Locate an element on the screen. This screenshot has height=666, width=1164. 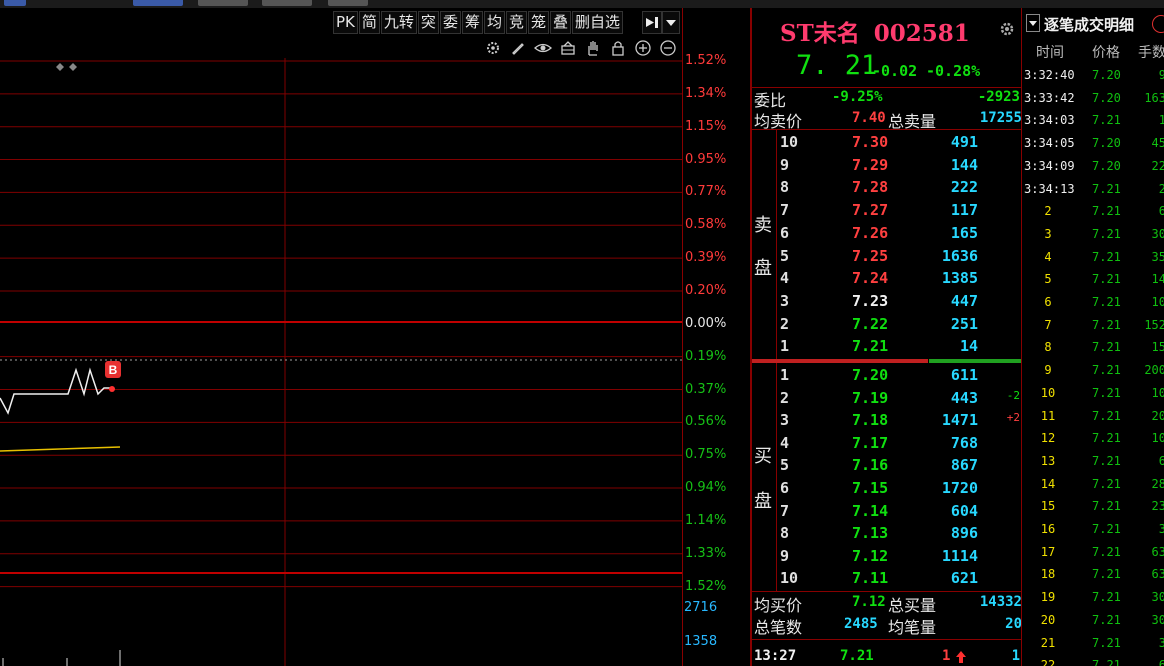
axis-pct-label: 0.20% is located at coordinates (706, 290).